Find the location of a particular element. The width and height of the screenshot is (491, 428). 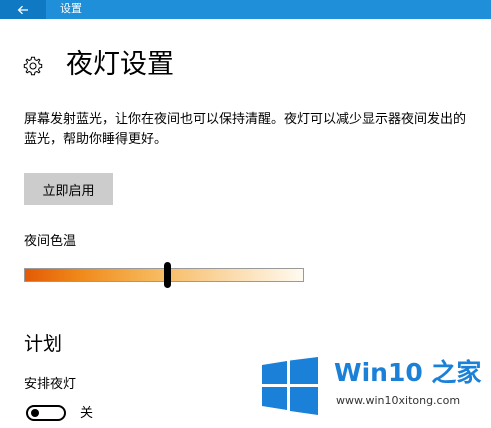

enable-now-button: 立即启用 is located at coordinates (68, 189).